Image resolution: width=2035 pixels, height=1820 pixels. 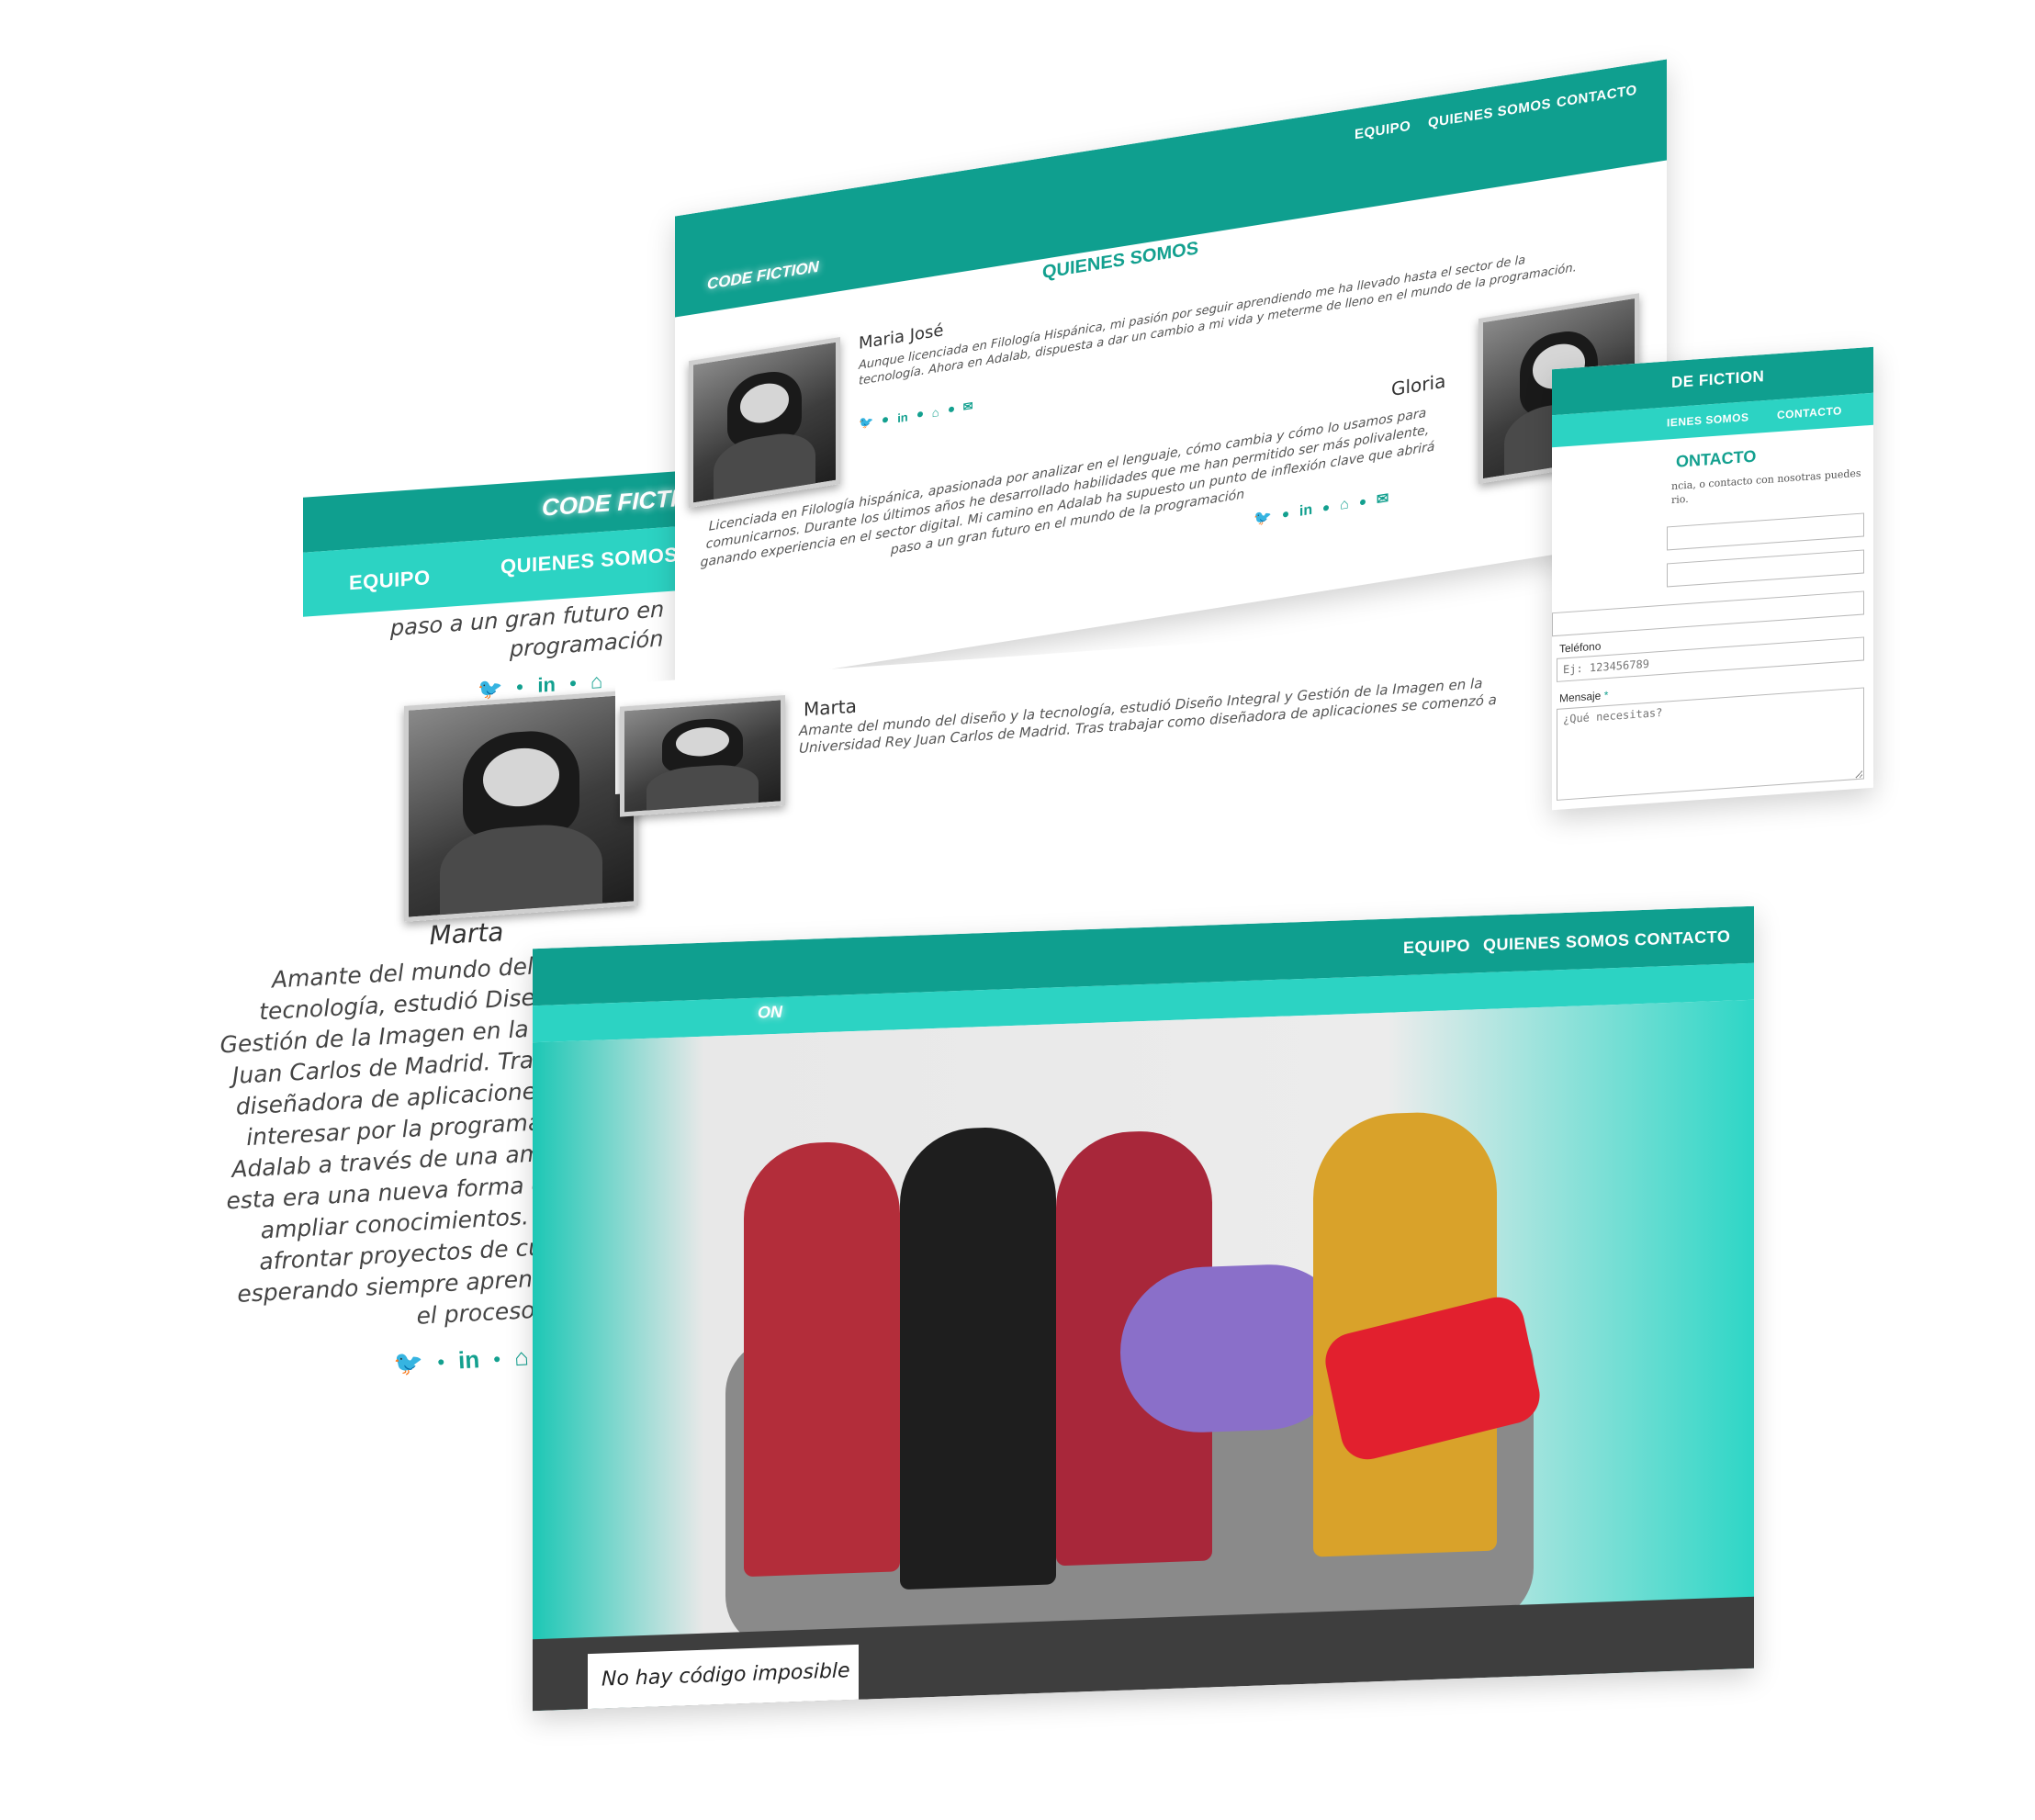 What do you see at coordinates (764, 423) in the screenshot?
I see `maria-jose-photo` at bounding box center [764, 423].